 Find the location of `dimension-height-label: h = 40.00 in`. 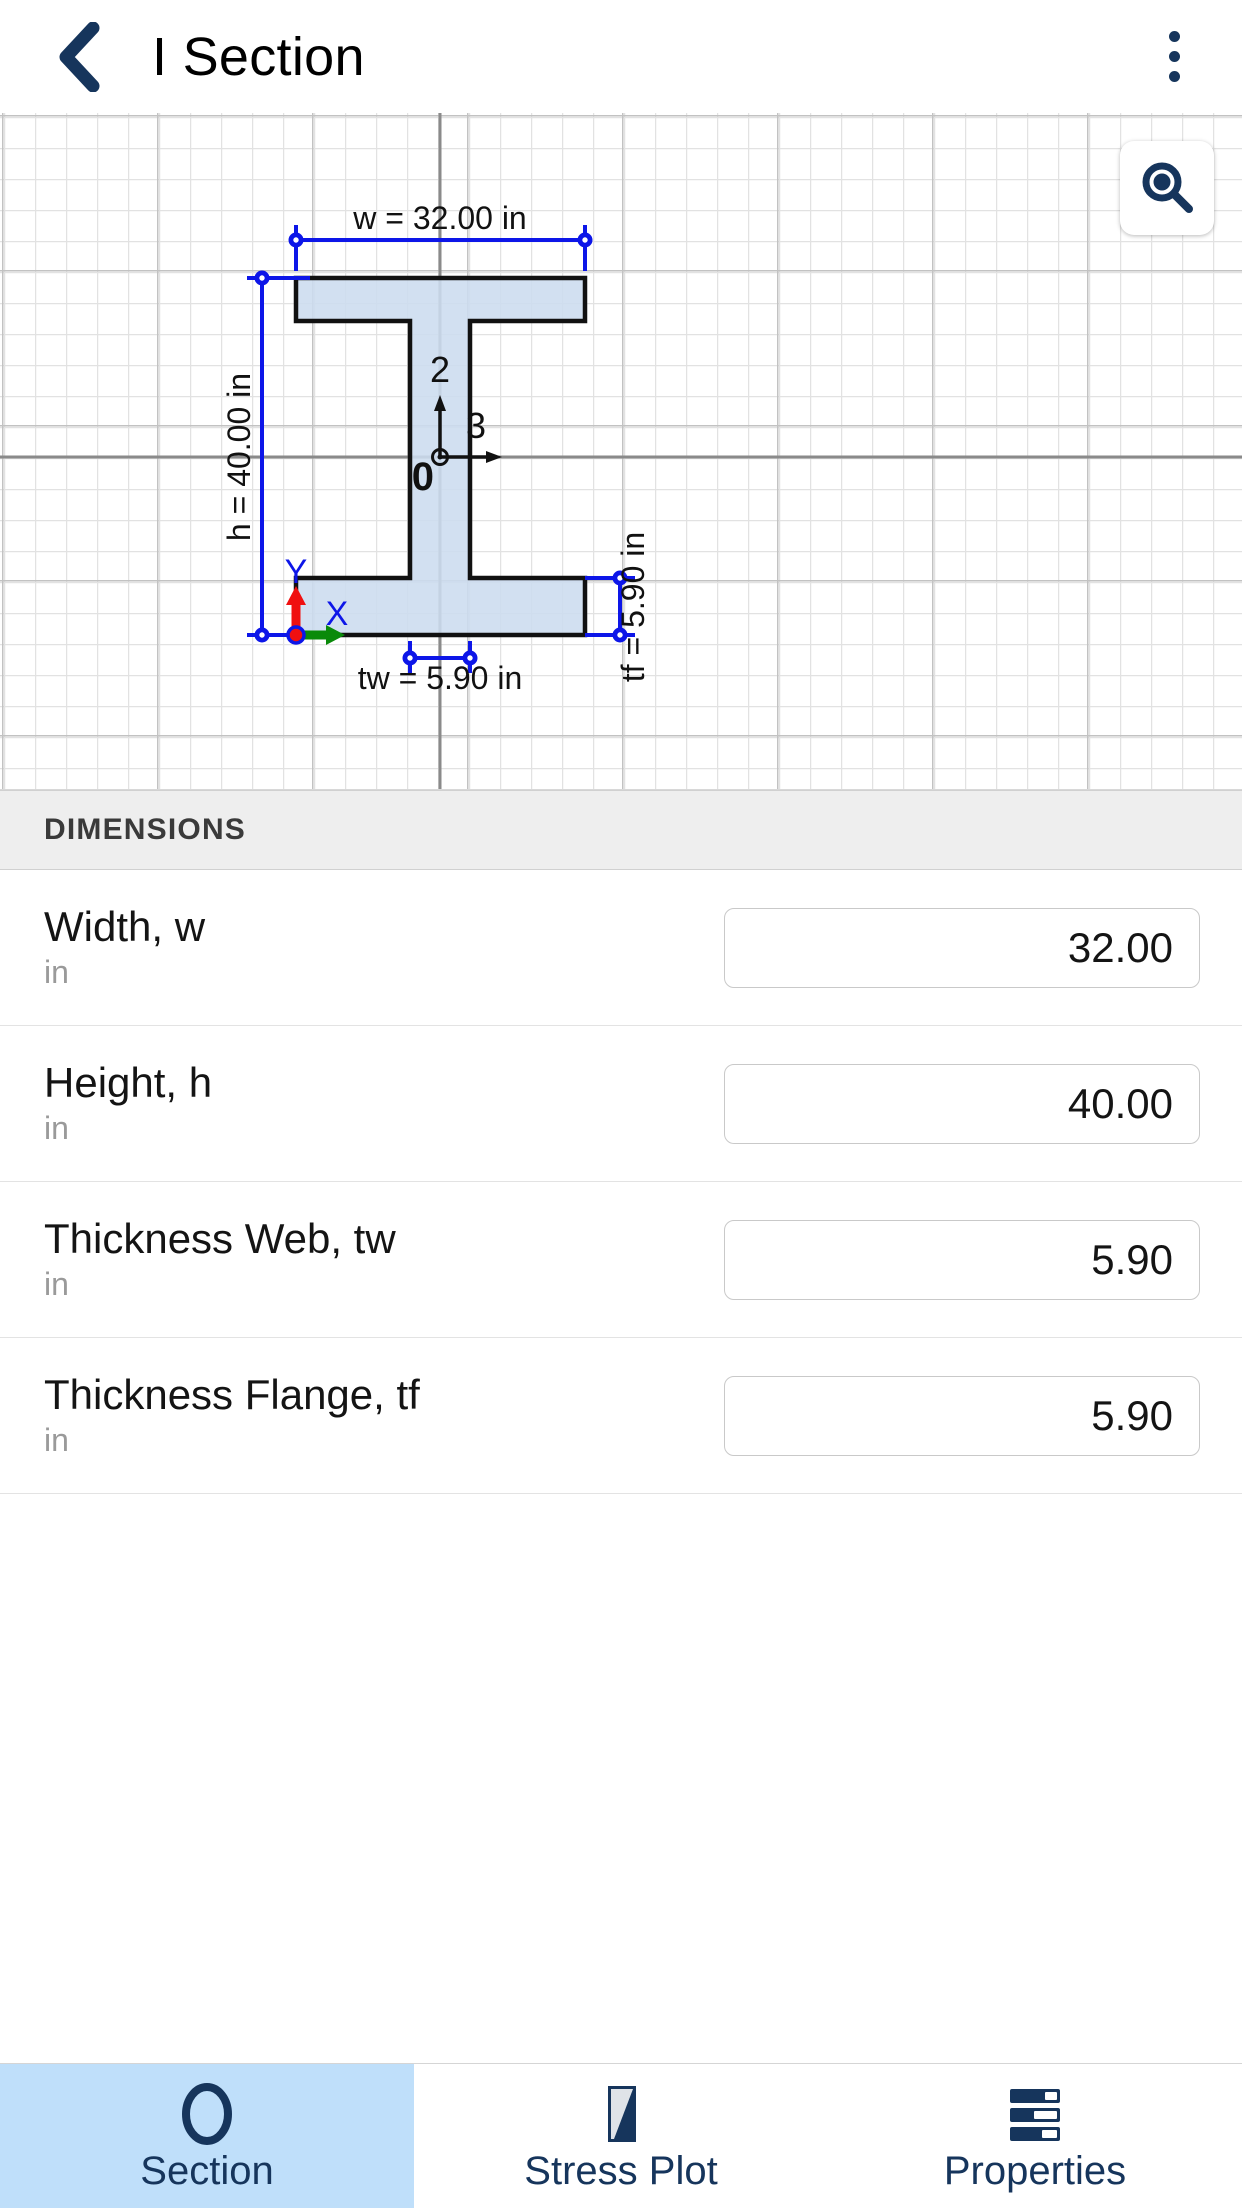

dimension-height-label: h = 40.00 in is located at coordinates (239, 457).